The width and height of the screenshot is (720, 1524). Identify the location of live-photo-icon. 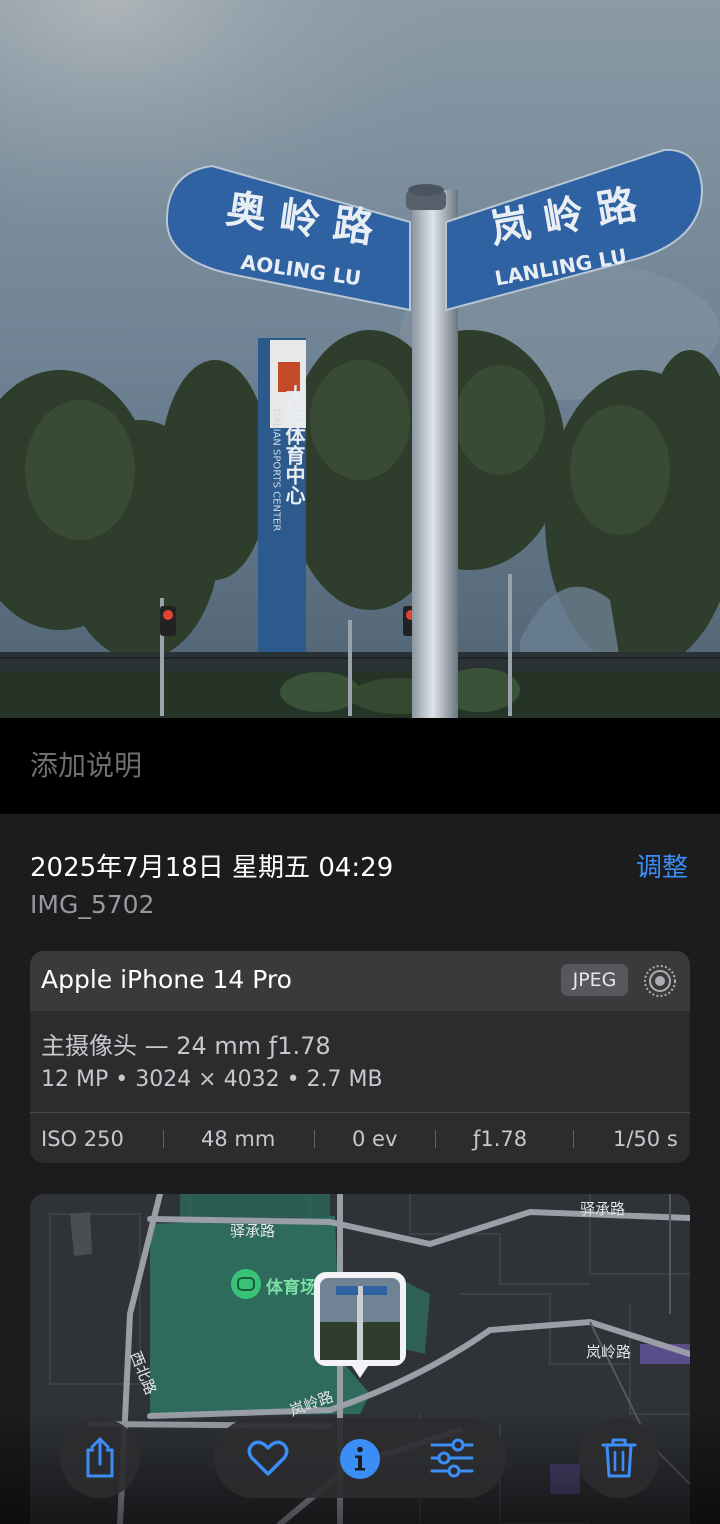
(660, 981).